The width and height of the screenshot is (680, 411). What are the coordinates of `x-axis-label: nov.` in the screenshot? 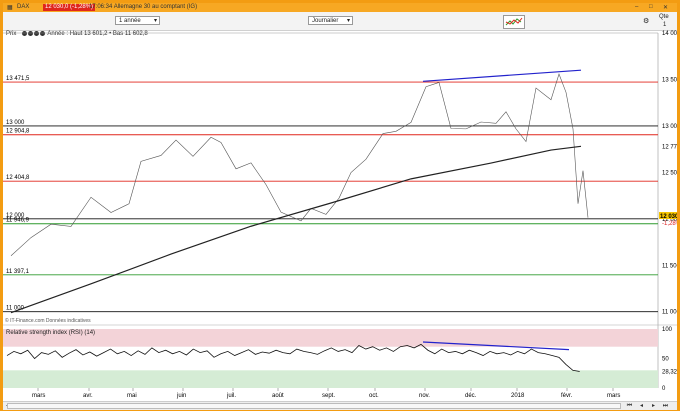 It's located at (424, 396).